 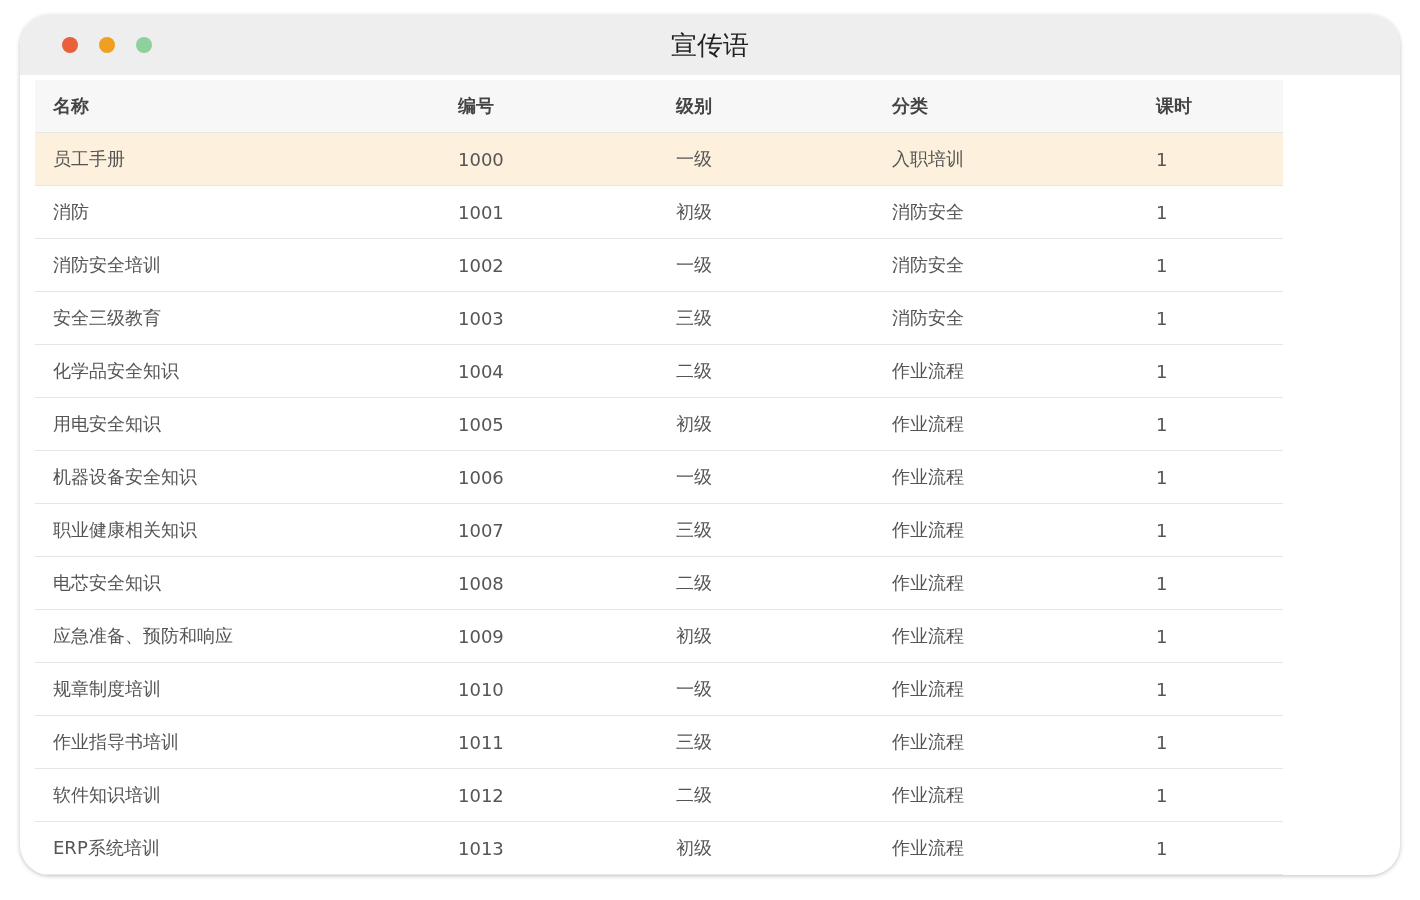 What do you see at coordinates (1173, 106) in the screenshot?
I see `column-header: 课时` at bounding box center [1173, 106].